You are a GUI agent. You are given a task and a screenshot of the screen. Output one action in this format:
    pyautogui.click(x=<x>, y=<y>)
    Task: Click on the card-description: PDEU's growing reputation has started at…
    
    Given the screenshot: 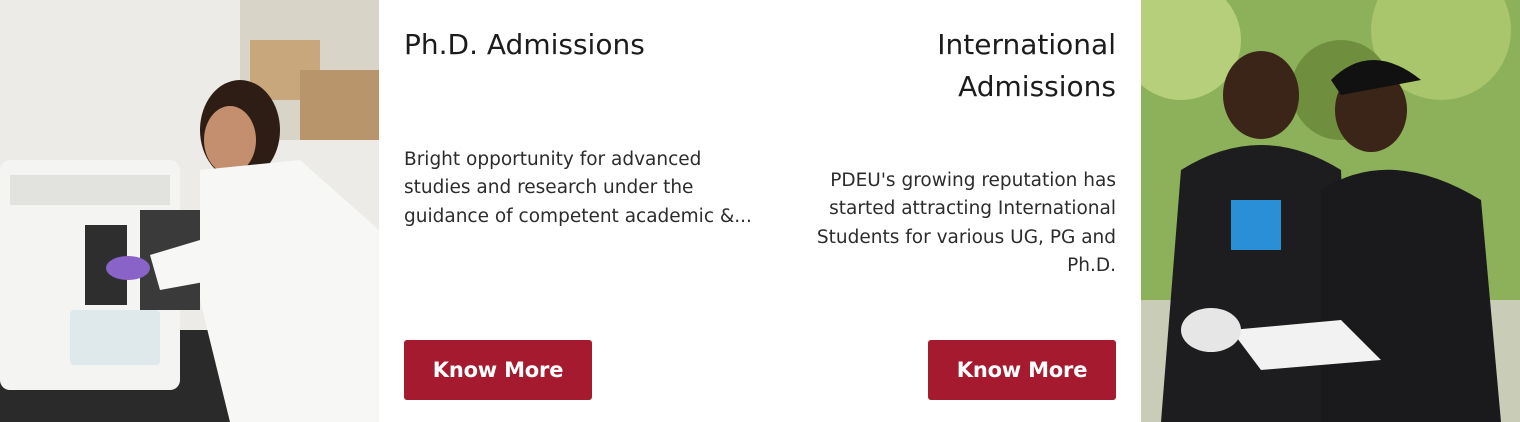 What is the action you would take?
    pyautogui.click(x=966, y=223)
    